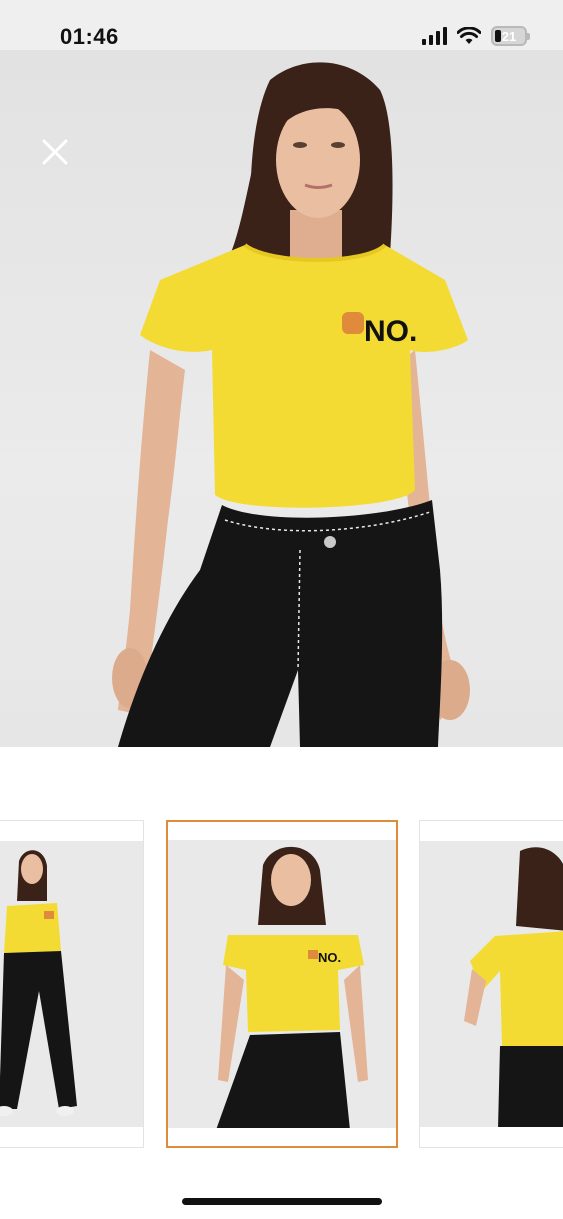  Describe the element at coordinates (55, 152) in the screenshot. I see `close-icon` at that location.